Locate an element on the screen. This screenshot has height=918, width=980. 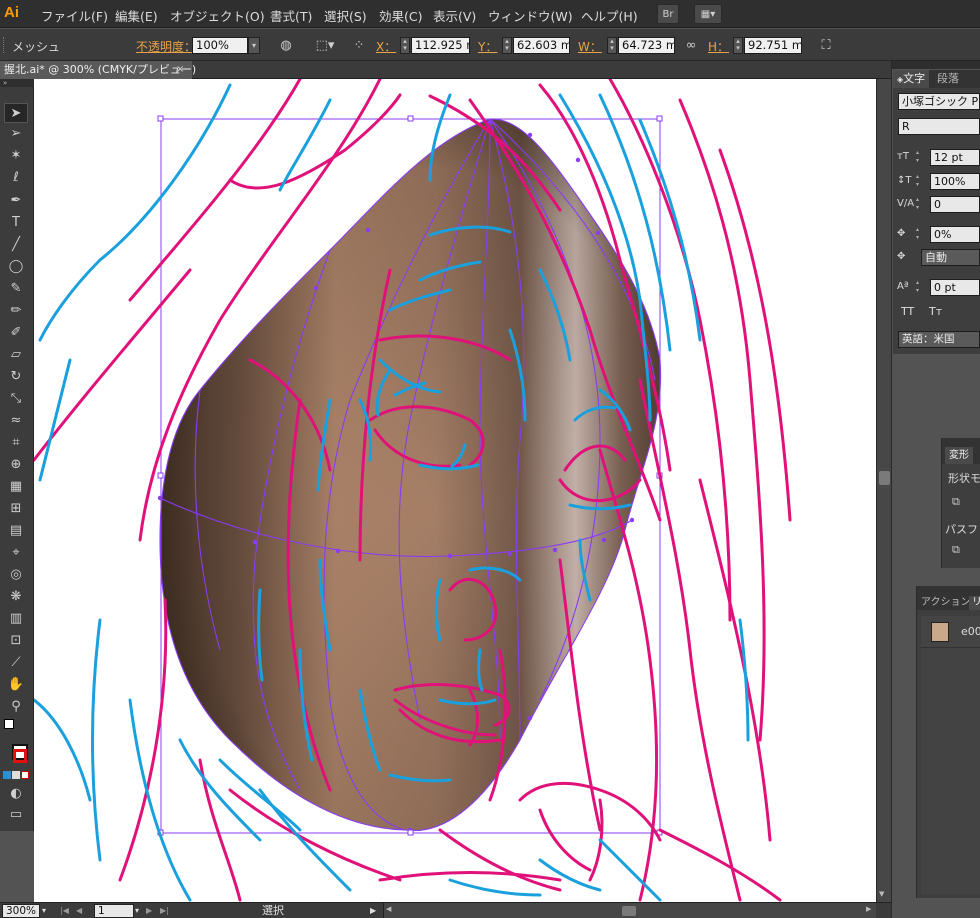
screen-mode-icon: ▭ is located at coordinates (16, 815).